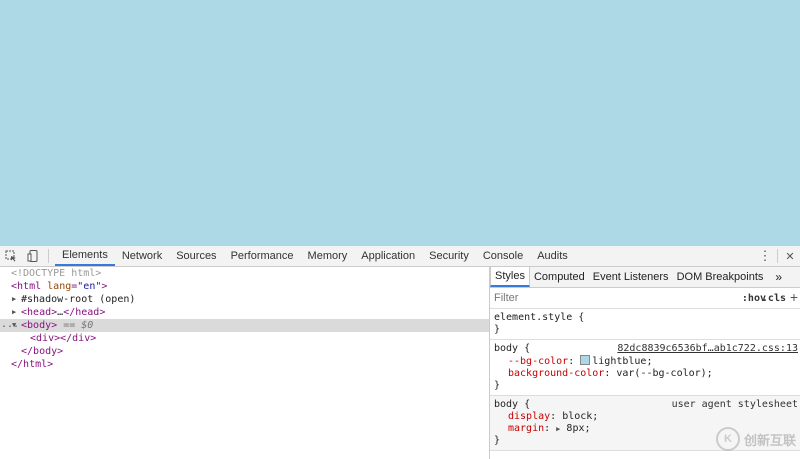 The image size is (800, 459). I want to click on property-name: background-color, so click(556, 373).